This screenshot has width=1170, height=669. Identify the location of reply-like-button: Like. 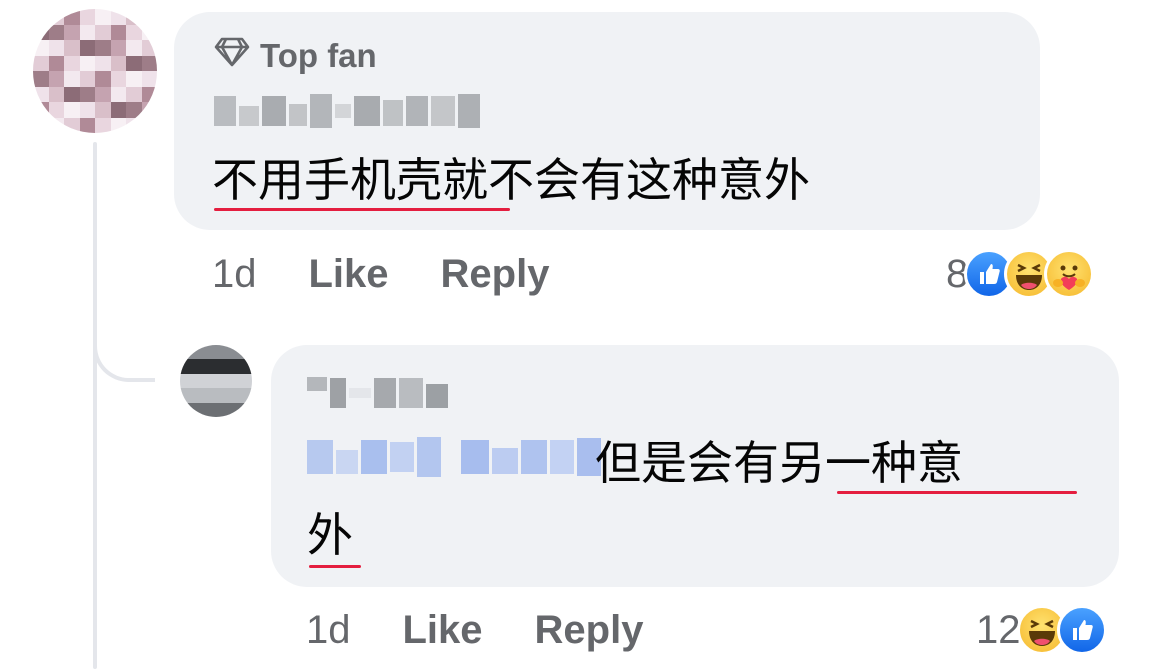
(443, 630).